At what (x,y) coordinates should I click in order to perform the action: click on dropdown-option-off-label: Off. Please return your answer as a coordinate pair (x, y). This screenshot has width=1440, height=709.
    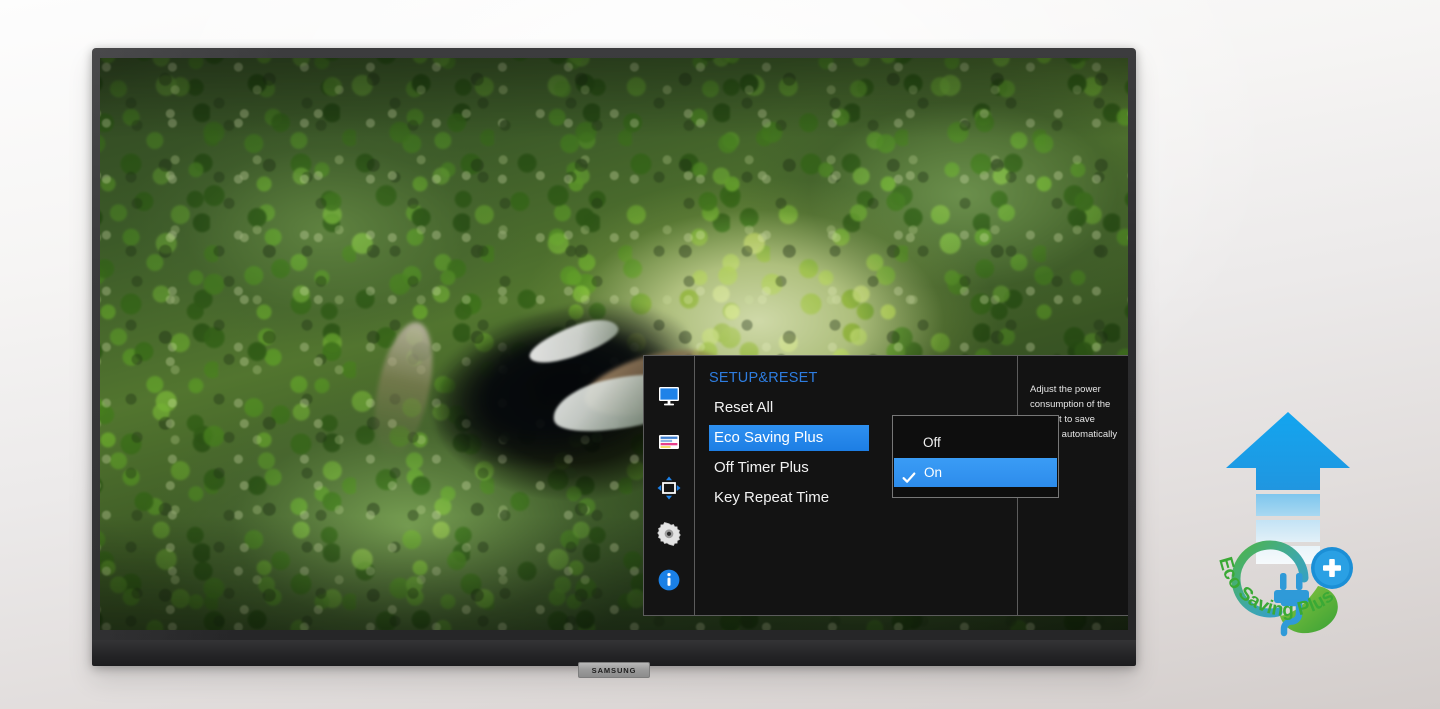
    Looking at the image, I should click on (932, 442).